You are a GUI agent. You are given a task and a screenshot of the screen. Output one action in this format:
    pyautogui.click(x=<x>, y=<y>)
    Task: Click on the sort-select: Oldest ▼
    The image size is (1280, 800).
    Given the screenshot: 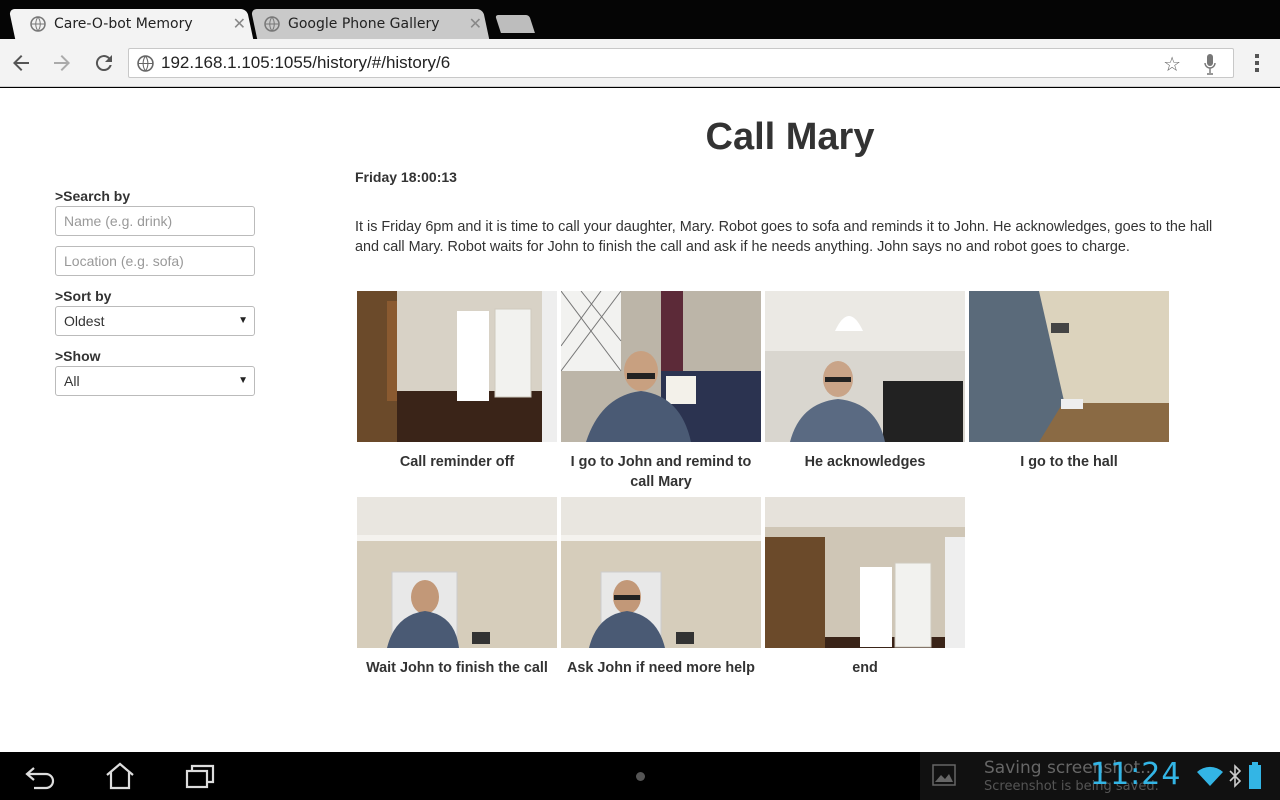 What is the action you would take?
    pyautogui.click(x=155, y=321)
    